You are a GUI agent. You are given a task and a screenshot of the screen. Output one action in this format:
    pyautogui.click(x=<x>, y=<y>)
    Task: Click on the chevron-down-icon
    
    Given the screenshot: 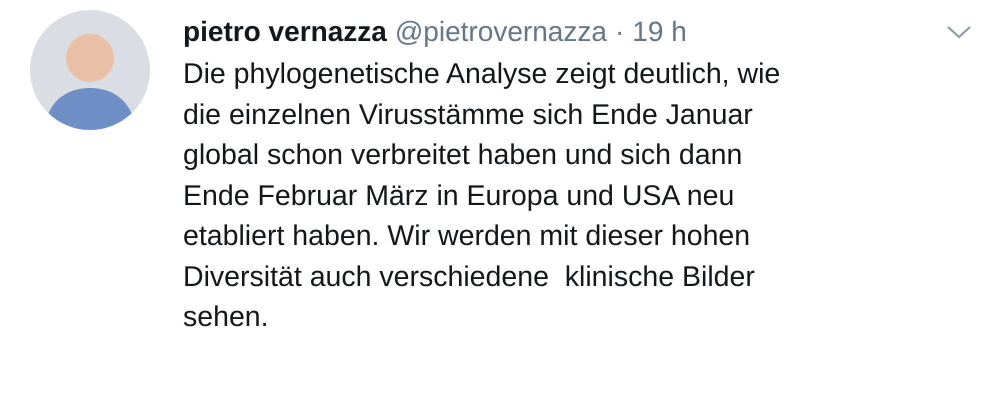 What is the action you would take?
    pyautogui.click(x=959, y=32)
    